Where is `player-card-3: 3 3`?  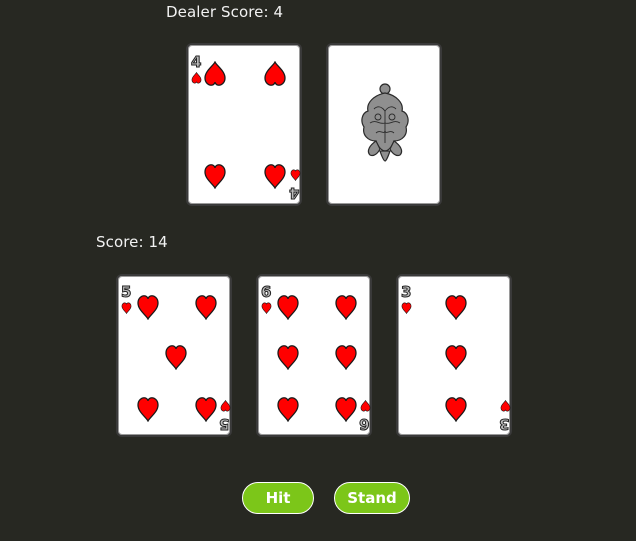
player-card-3: 3 3 is located at coordinates (454, 355).